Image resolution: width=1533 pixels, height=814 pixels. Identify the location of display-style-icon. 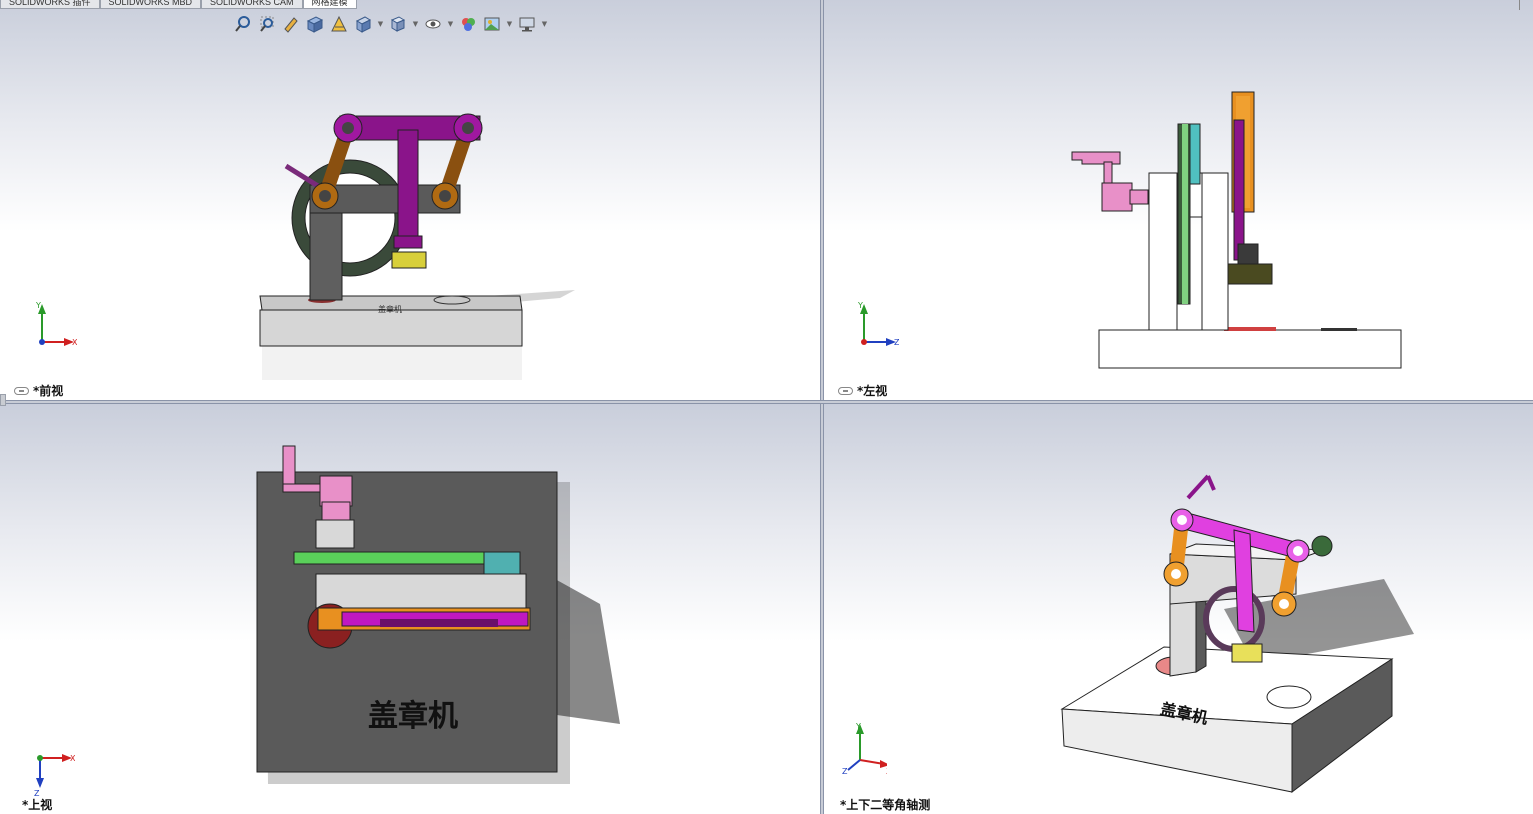
(398, 24).